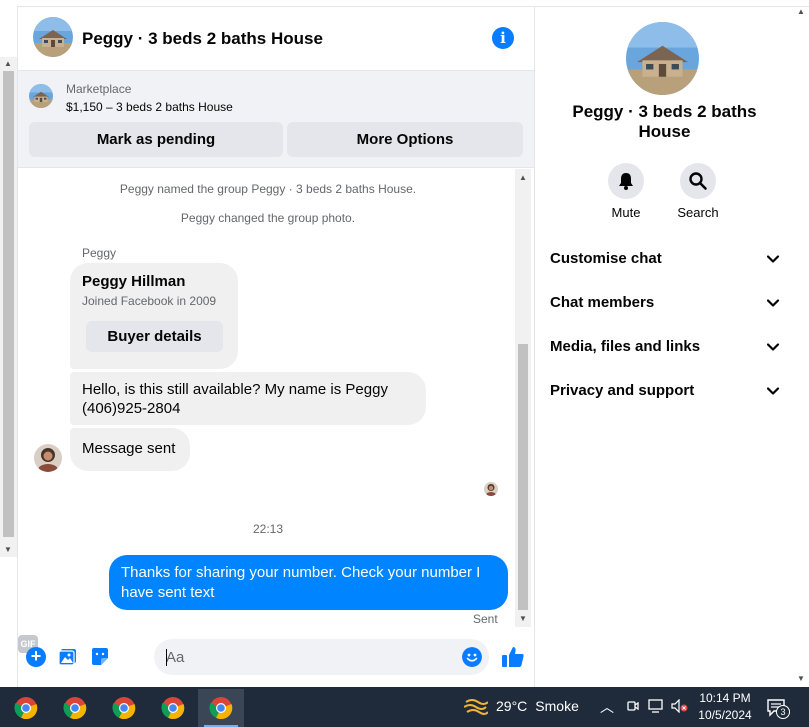 The height and width of the screenshot is (727, 809). I want to click on chat-title: Peggy · 3 beds 2 baths House, so click(202, 39).